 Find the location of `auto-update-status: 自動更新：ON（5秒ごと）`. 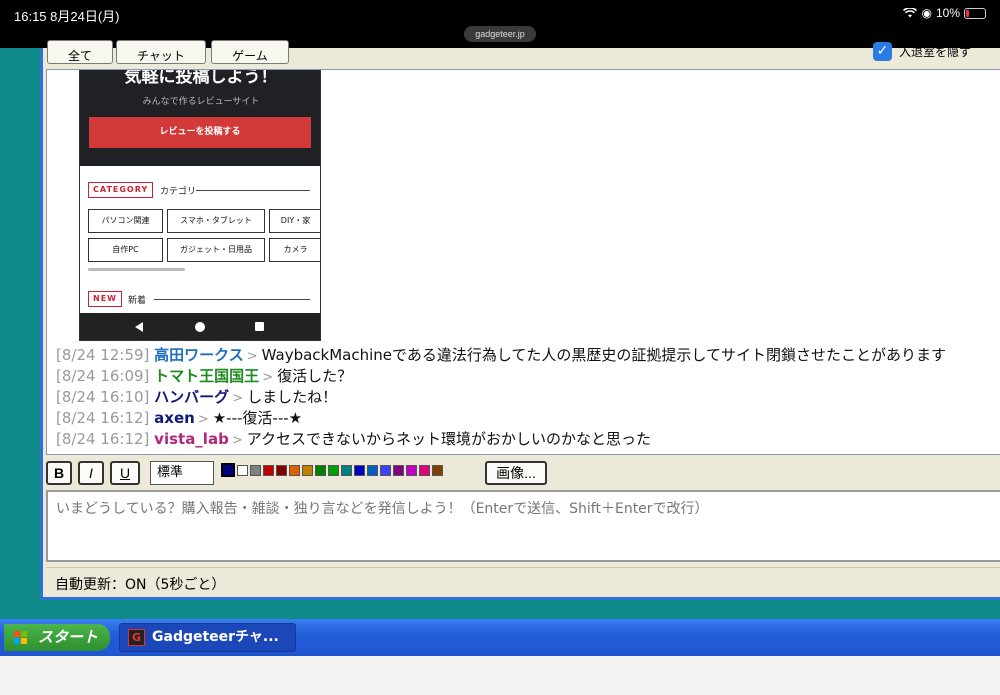

auto-update-status: 自動更新：ON（5秒ごと） is located at coordinates (140, 584).